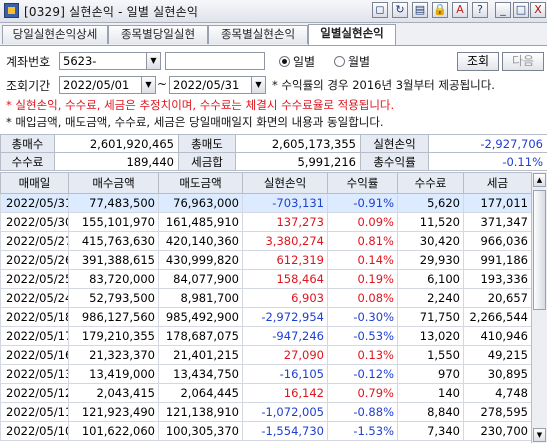 The width and height of the screenshot is (547, 443). What do you see at coordinates (215, 61) in the screenshot?
I see `password-field` at bounding box center [215, 61].